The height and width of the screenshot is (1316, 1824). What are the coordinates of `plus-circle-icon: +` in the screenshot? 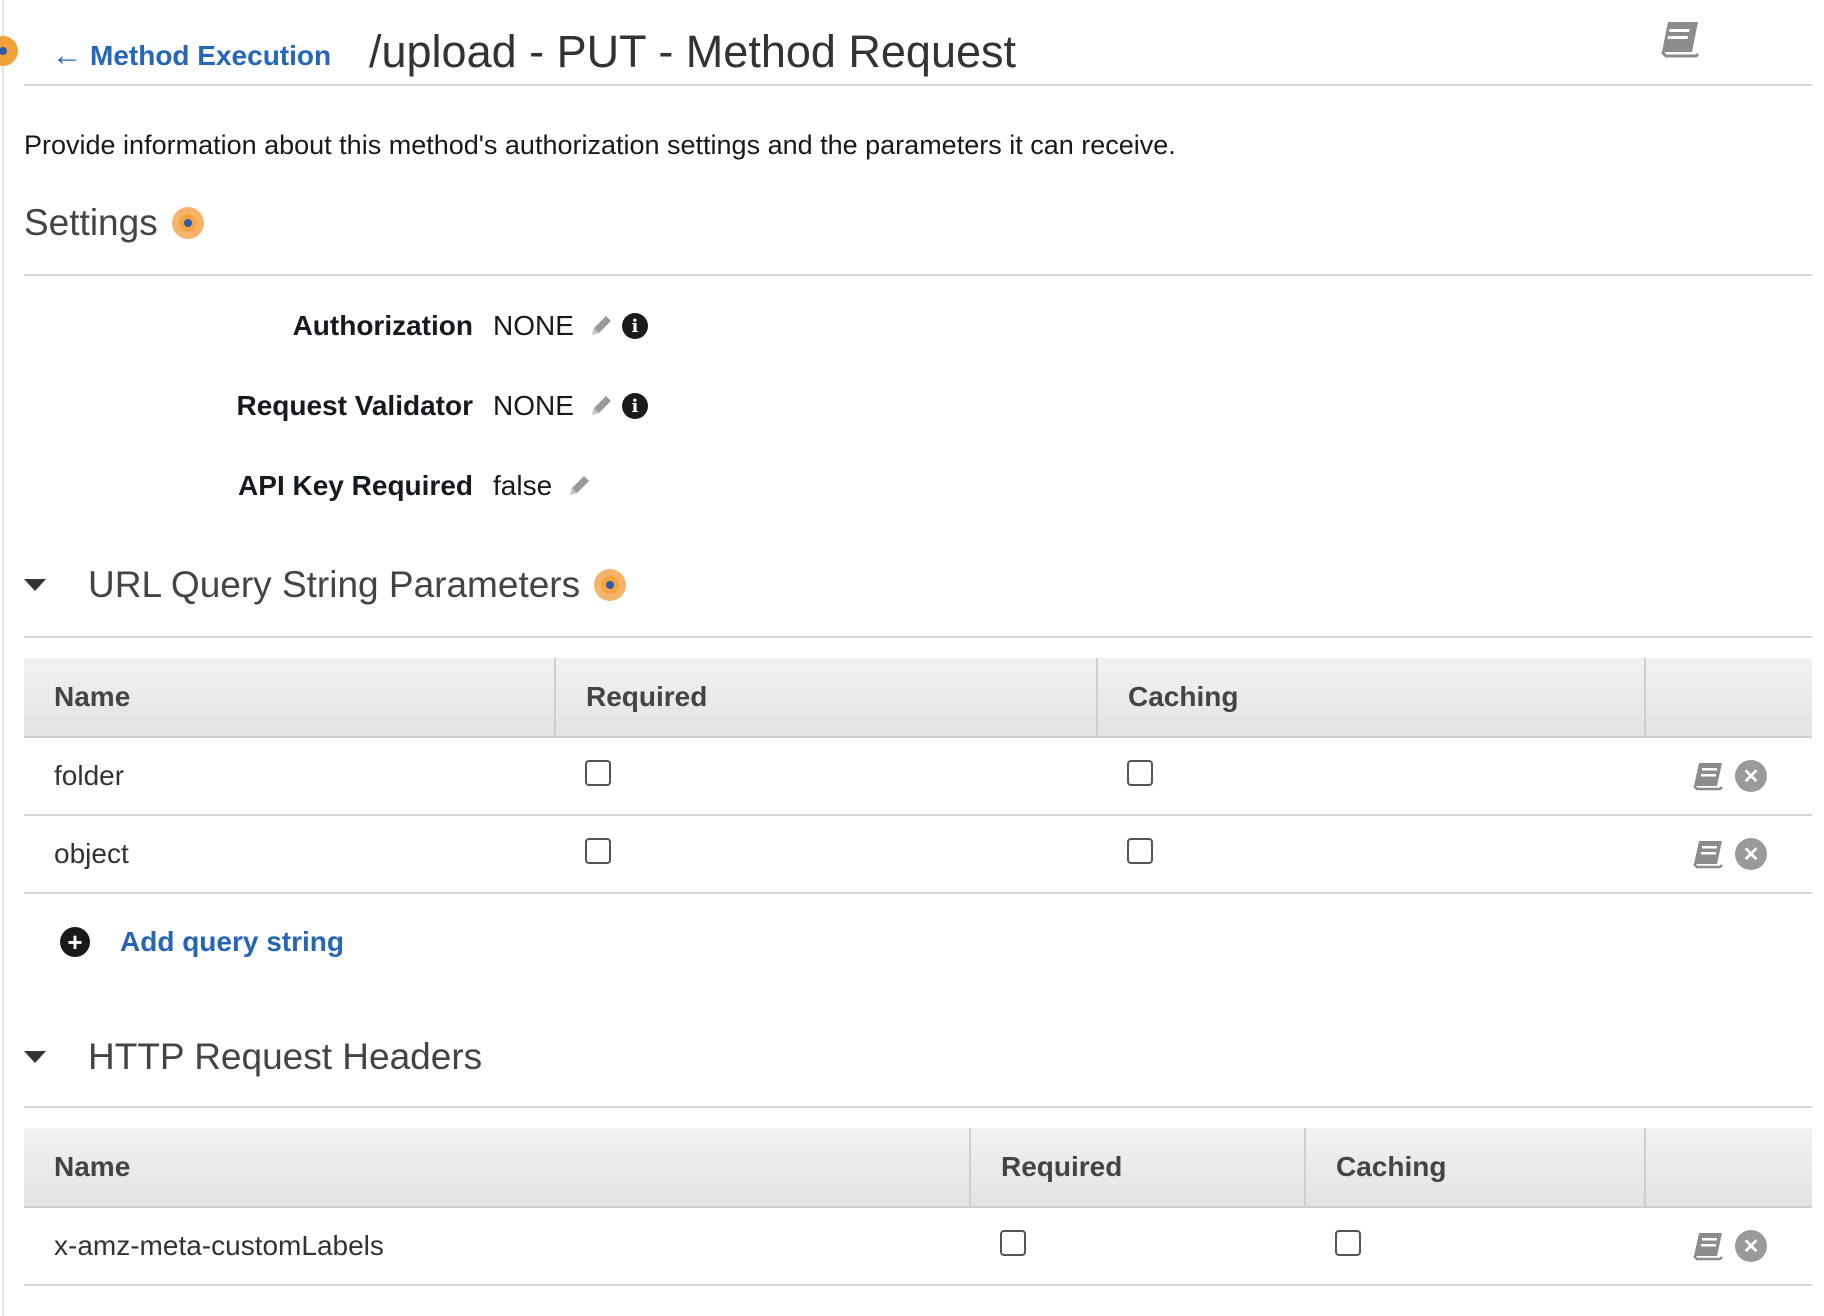 It's located at (75, 942).